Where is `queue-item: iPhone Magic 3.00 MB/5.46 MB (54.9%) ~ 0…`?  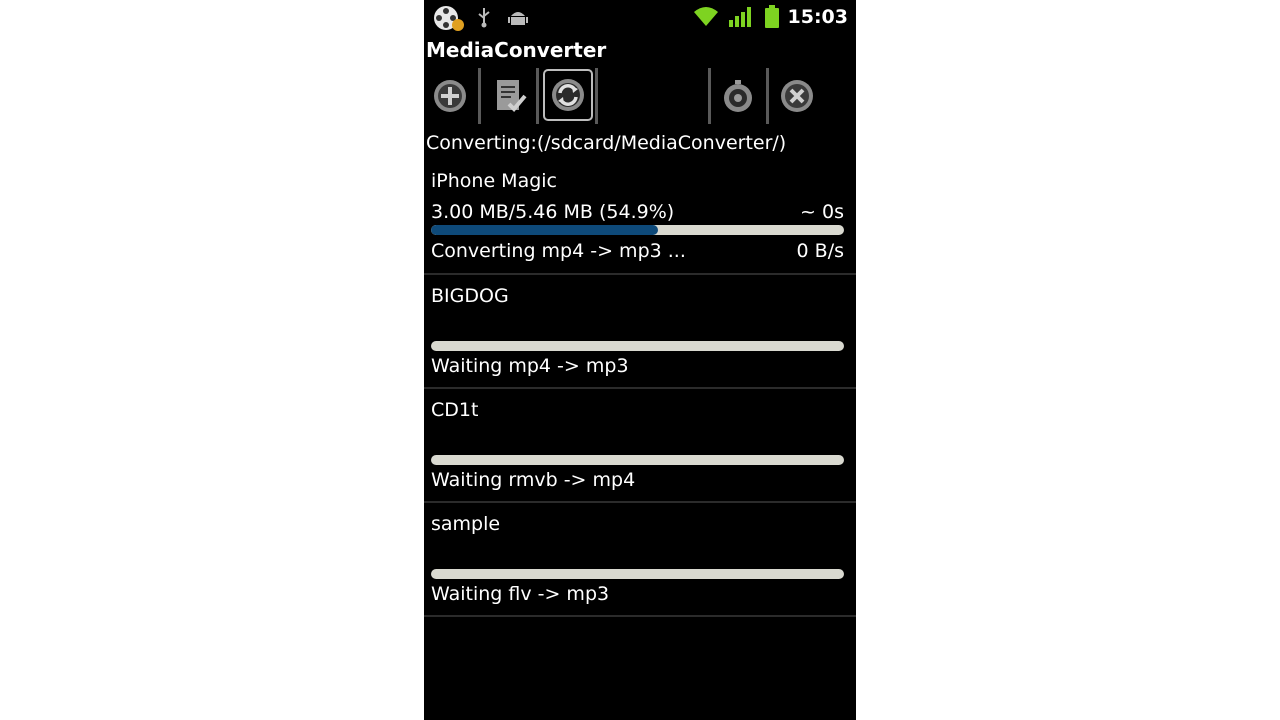 queue-item: iPhone Magic 3.00 MB/5.46 MB (54.9%) ~ 0… is located at coordinates (640, 217).